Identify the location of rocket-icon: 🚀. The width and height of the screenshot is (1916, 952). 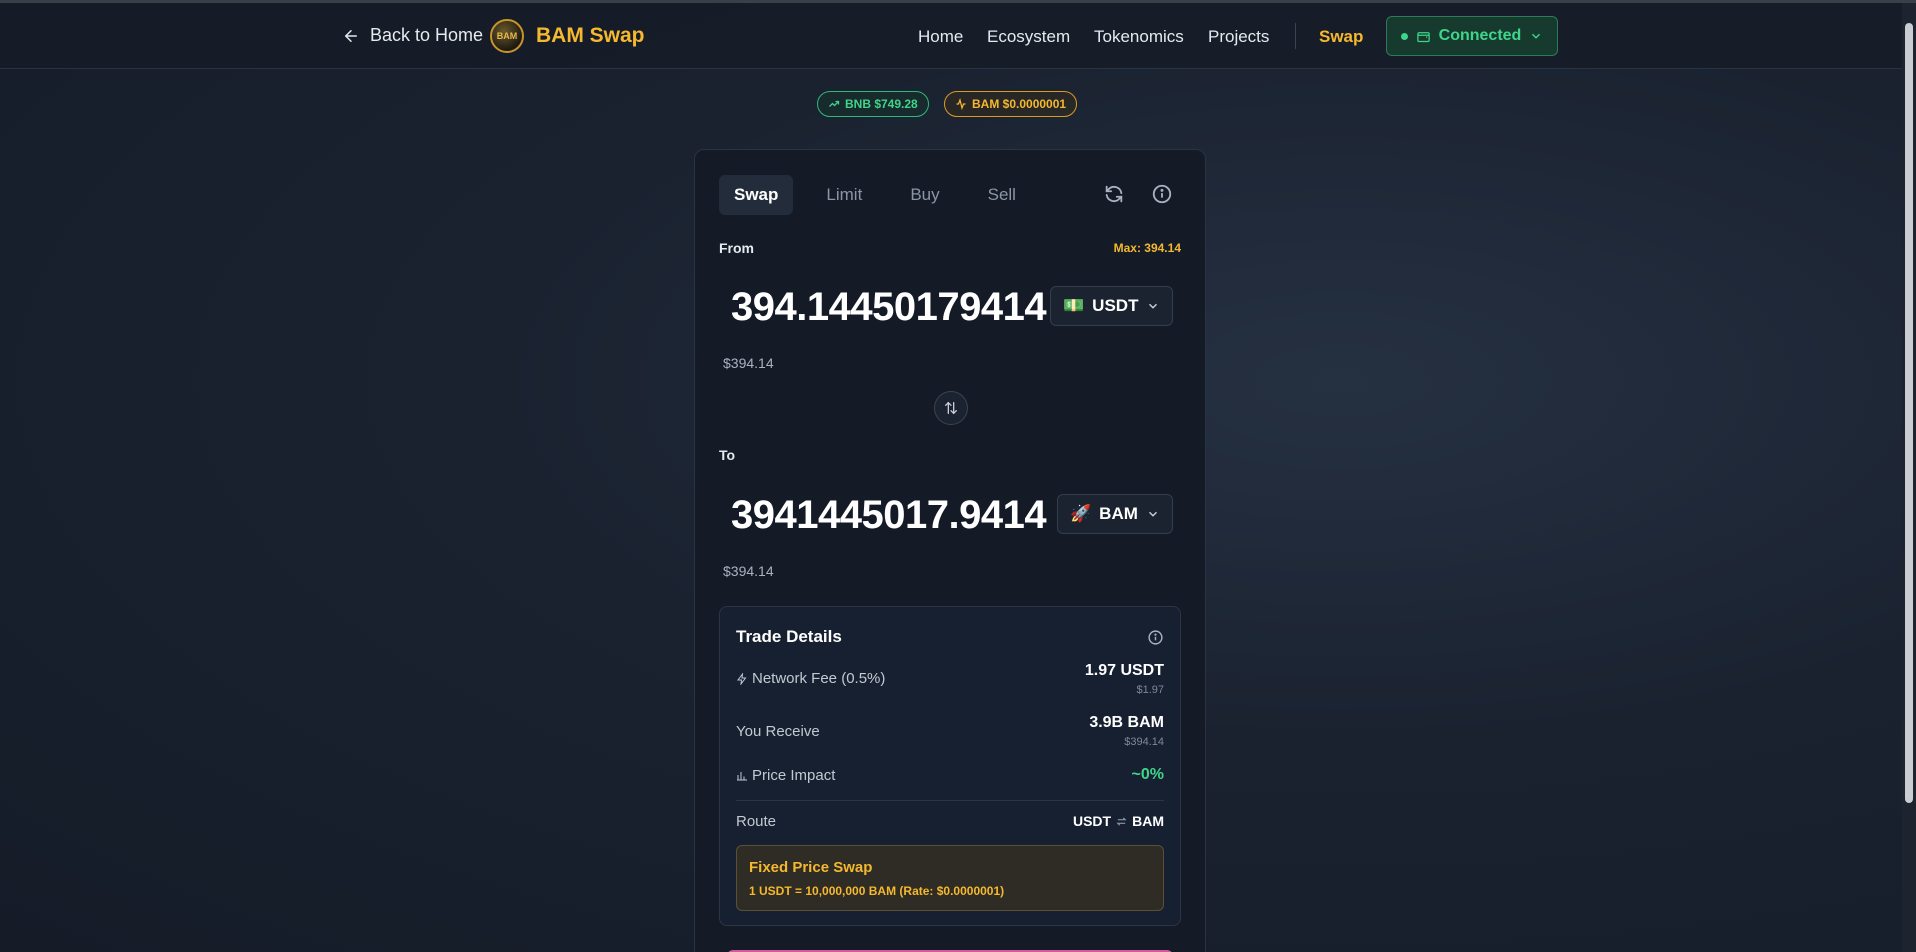
(1081, 513).